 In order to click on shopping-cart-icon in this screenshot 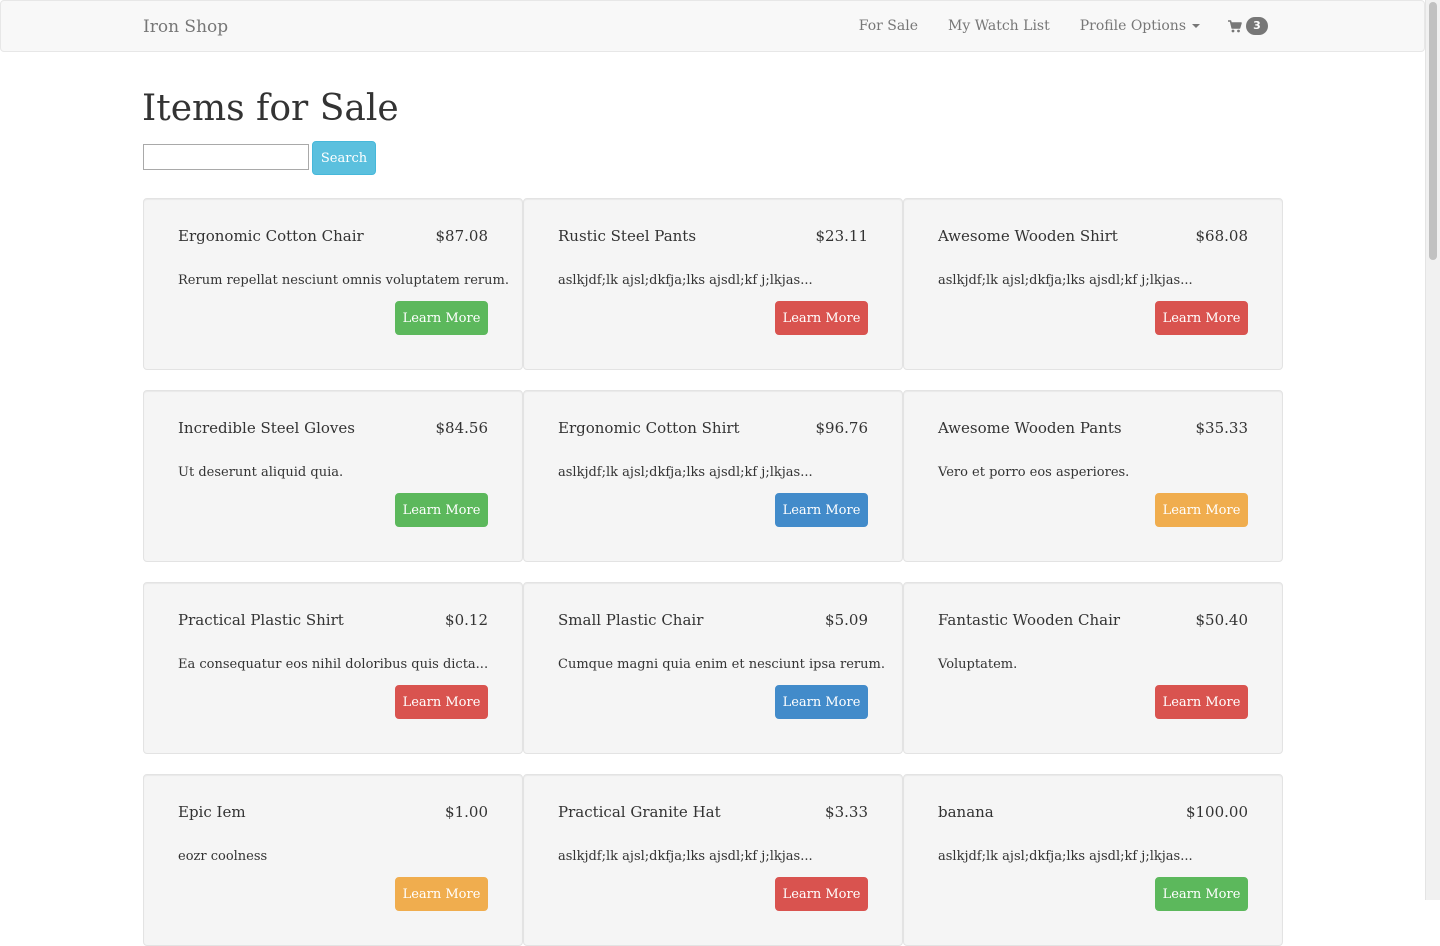, I will do `click(1235, 25)`.